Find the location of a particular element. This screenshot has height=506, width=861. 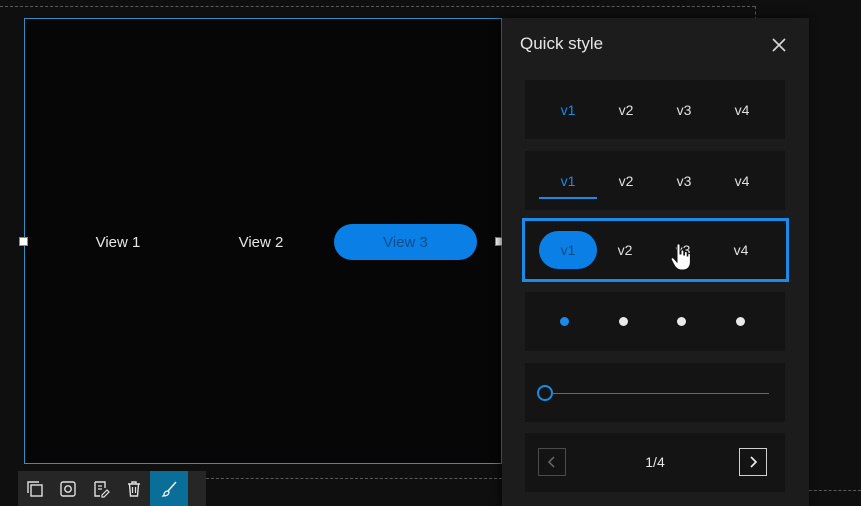

page-indicator: 1/4 is located at coordinates (655, 462).